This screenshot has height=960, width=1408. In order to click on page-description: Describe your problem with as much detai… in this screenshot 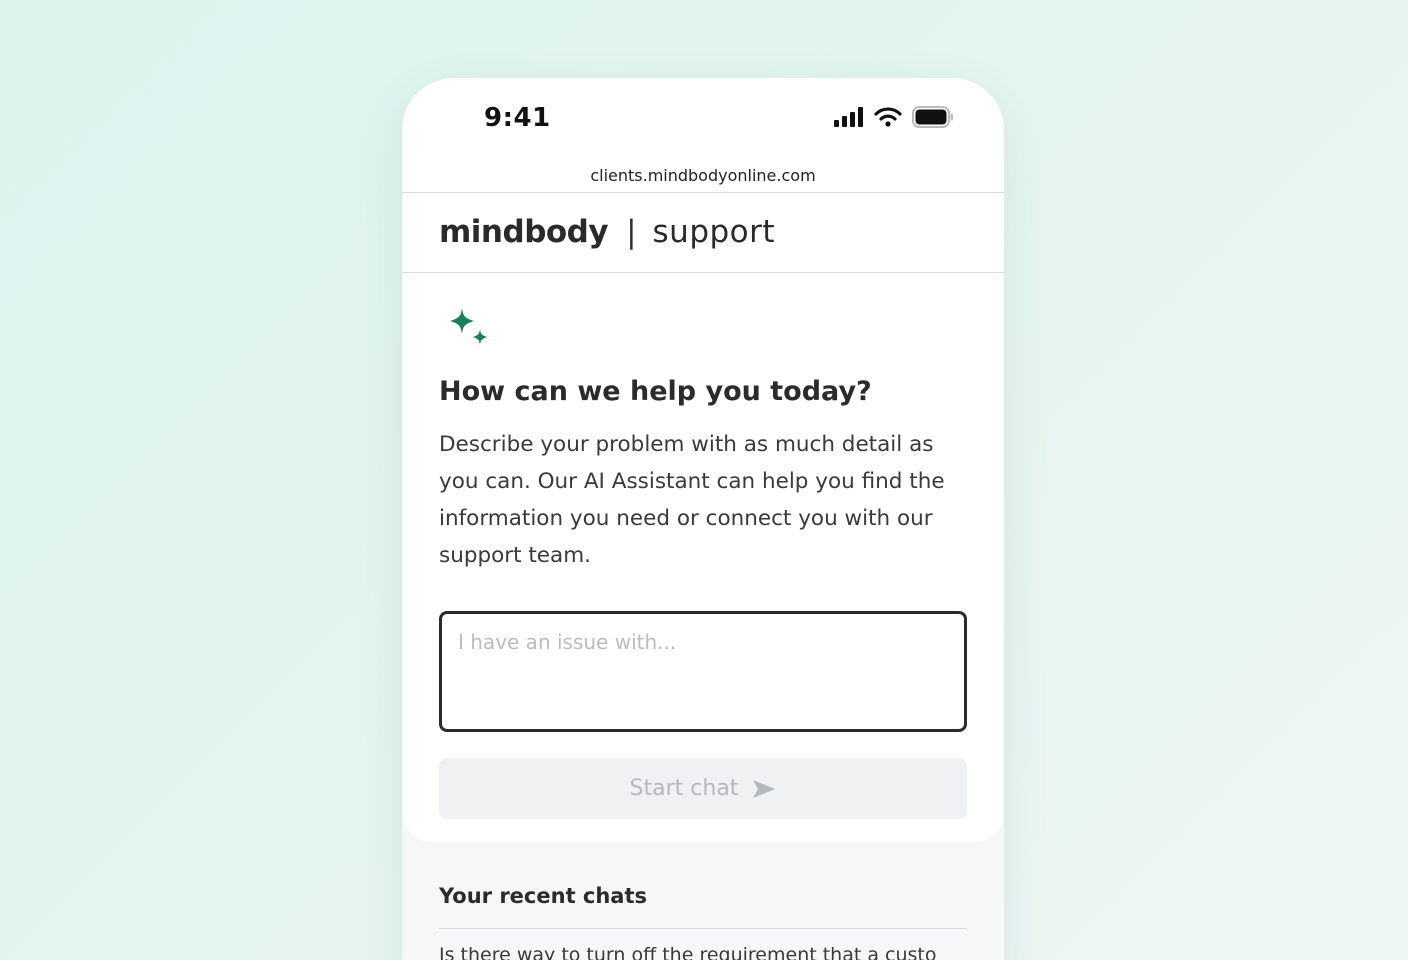, I will do `click(692, 500)`.